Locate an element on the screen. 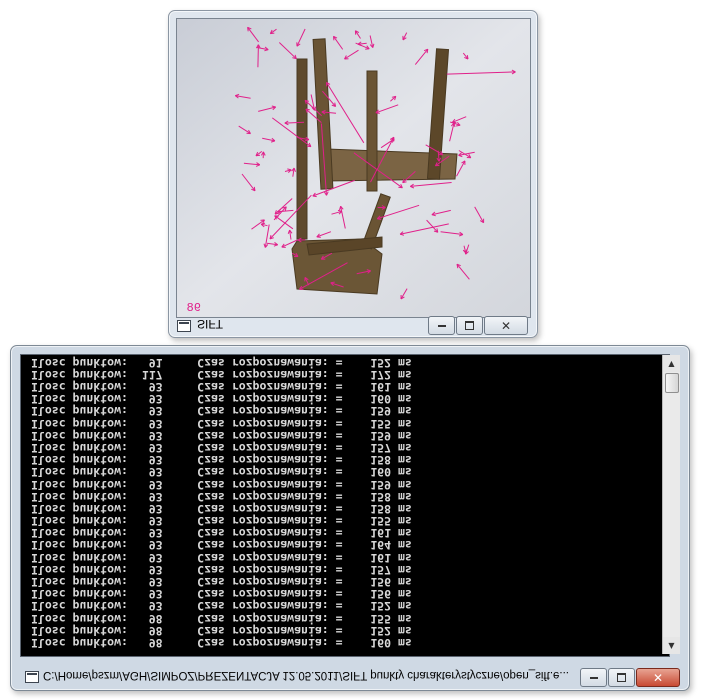 The width and height of the screenshot is (711, 700). console-minimize-button is located at coordinates (593, 677).